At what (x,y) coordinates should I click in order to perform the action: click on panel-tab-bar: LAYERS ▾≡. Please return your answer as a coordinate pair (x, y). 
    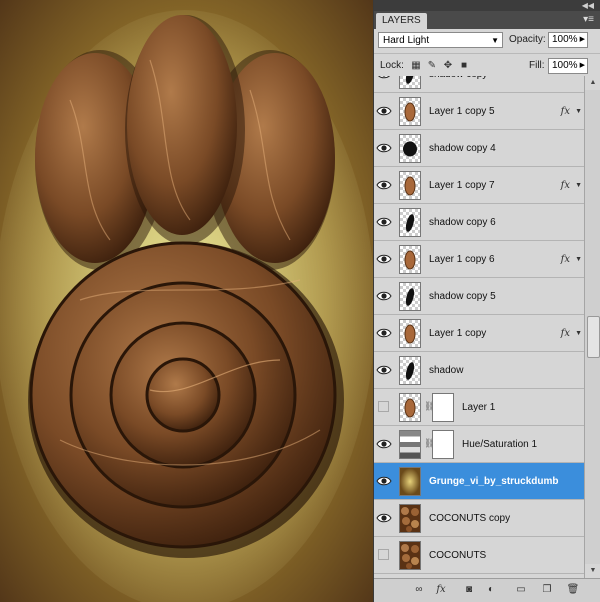
    Looking at the image, I should click on (487, 20).